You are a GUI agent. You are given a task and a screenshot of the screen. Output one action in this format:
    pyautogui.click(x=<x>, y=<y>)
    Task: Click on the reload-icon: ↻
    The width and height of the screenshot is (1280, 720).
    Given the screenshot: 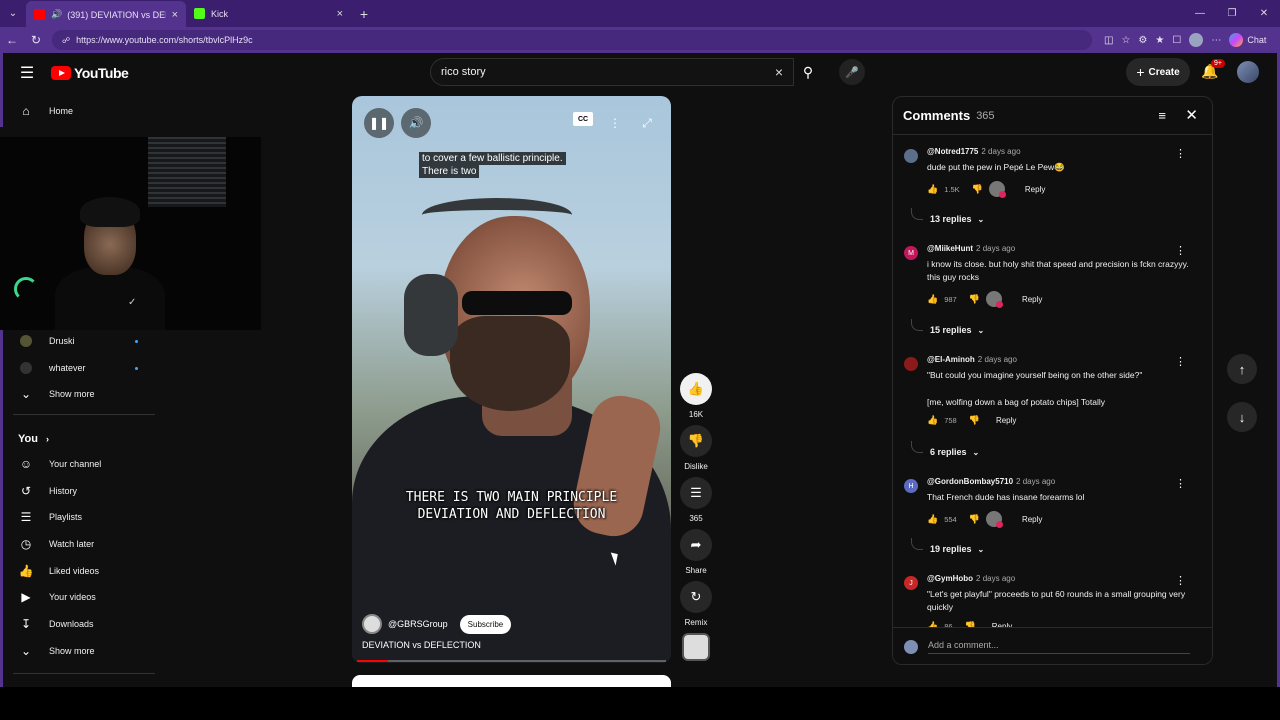 What is the action you would take?
    pyautogui.click(x=36, y=40)
    